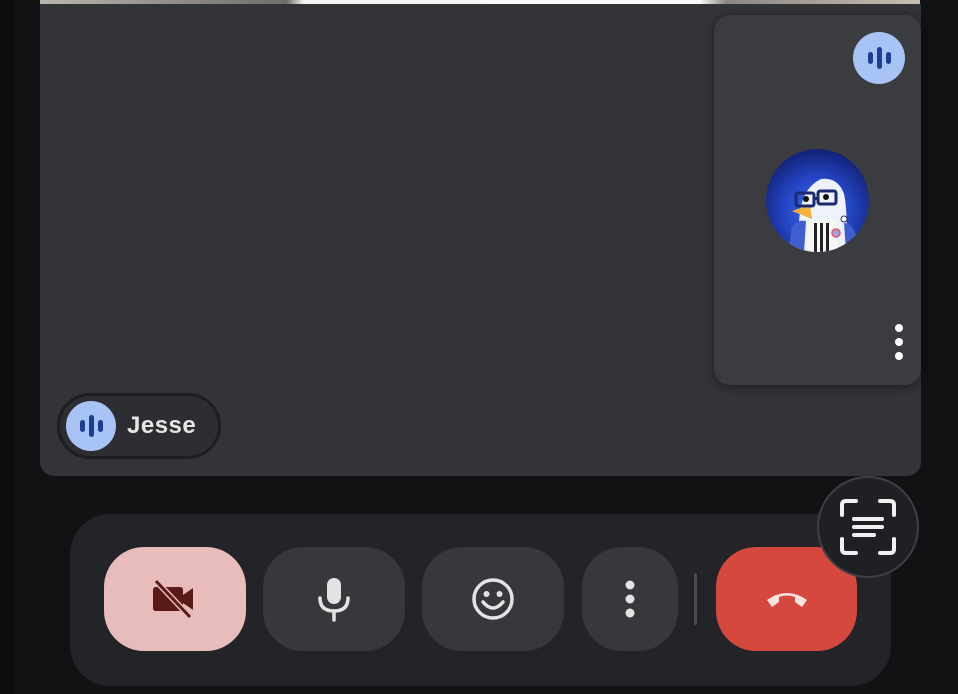  I want to click on camera-toggle-button, so click(175, 599).